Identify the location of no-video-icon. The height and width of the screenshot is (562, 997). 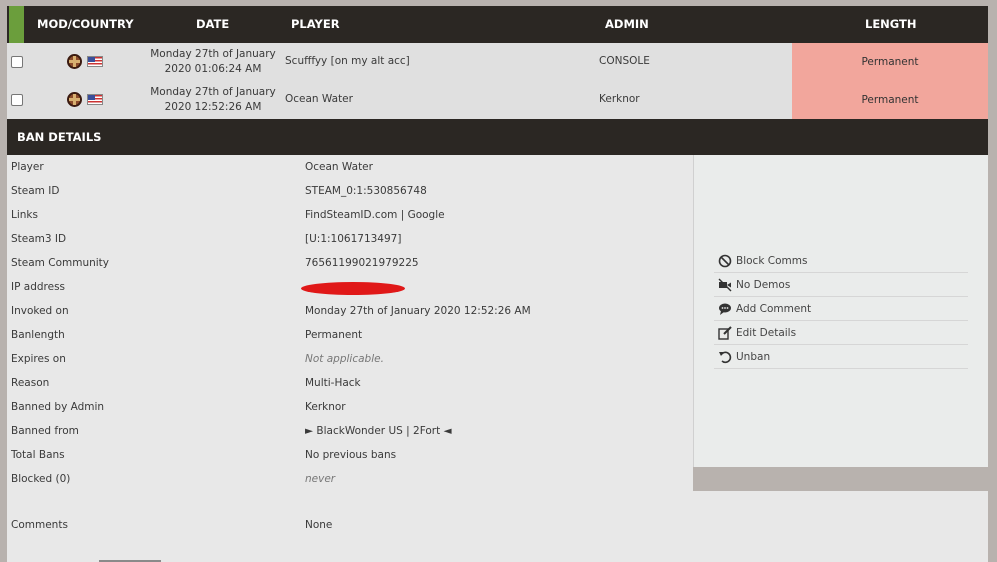
(725, 285).